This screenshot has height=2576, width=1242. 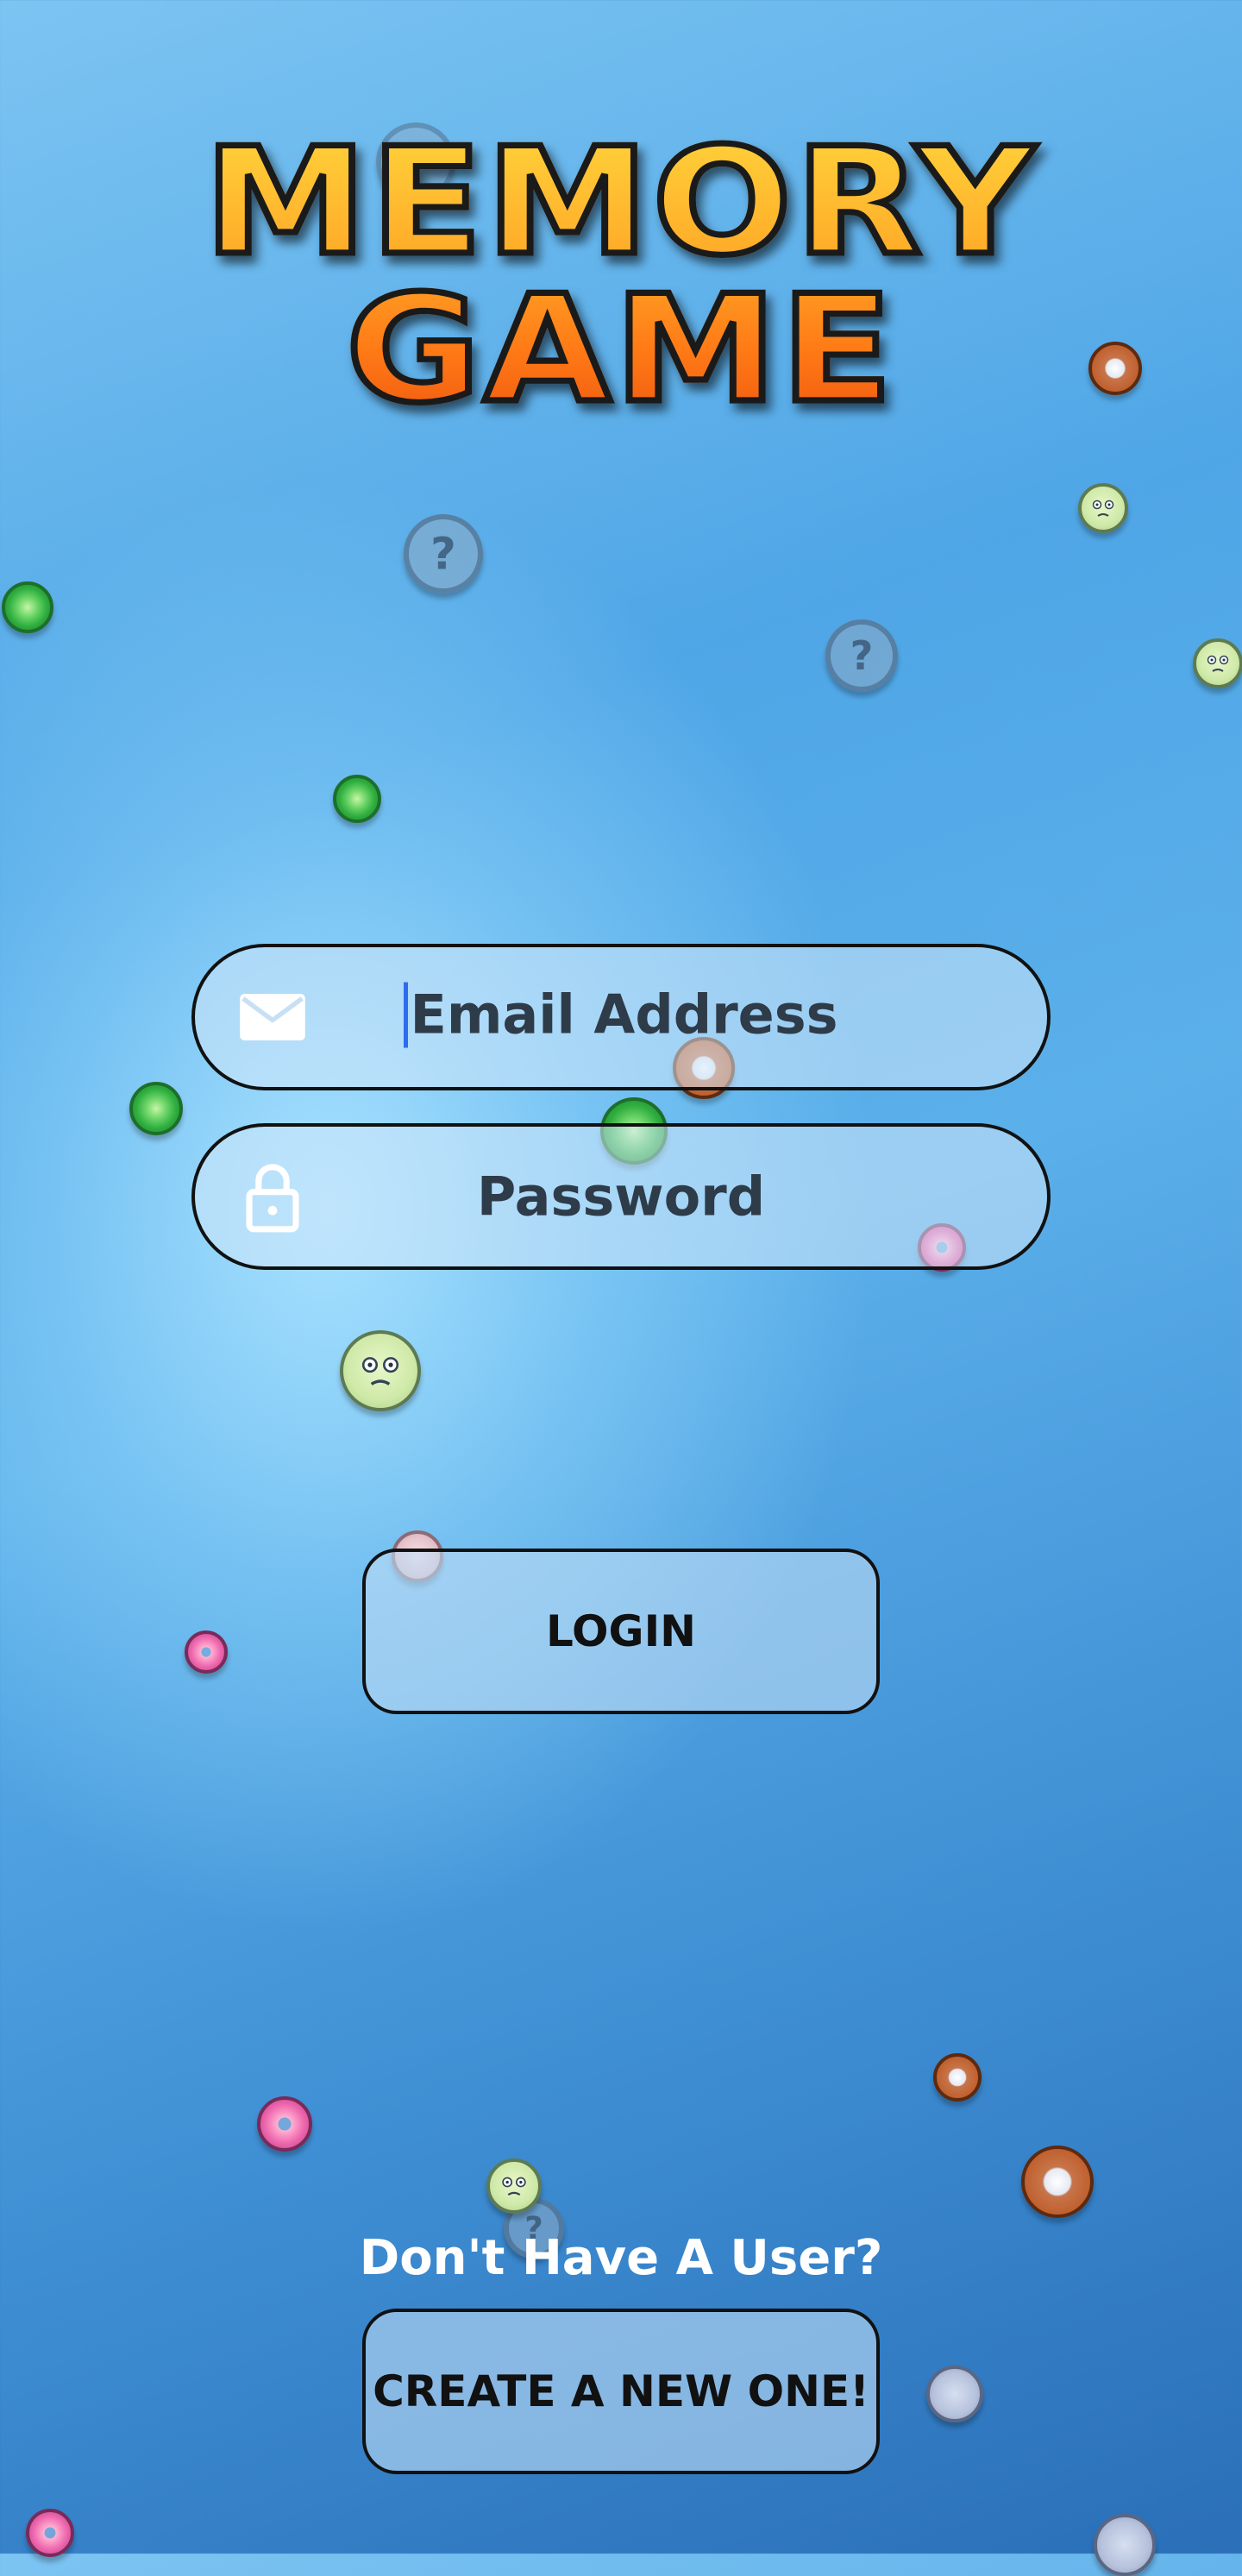 I want to click on password-placeholder: Password, so click(x=621, y=1196).